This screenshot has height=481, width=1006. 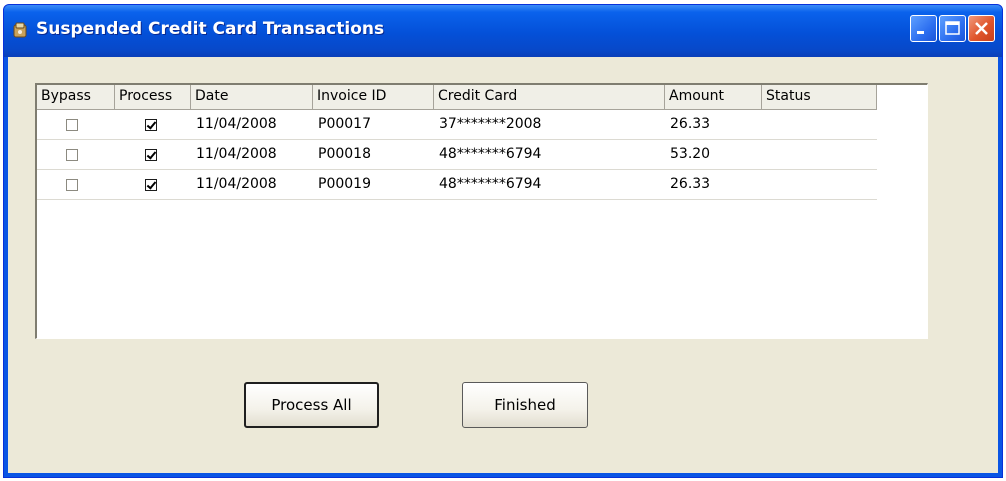 I want to click on close-button, so click(x=981, y=28).